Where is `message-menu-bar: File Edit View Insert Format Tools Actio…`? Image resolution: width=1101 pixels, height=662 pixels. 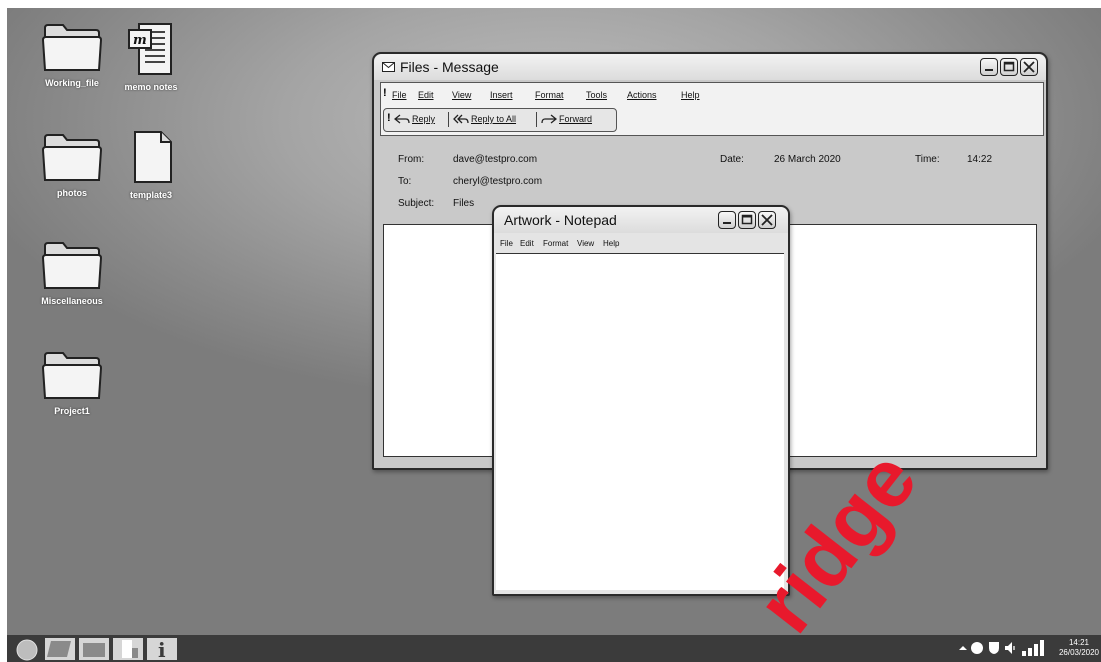
message-menu-bar: File Edit View Insert Format Tools Actio… is located at coordinates (712, 96).